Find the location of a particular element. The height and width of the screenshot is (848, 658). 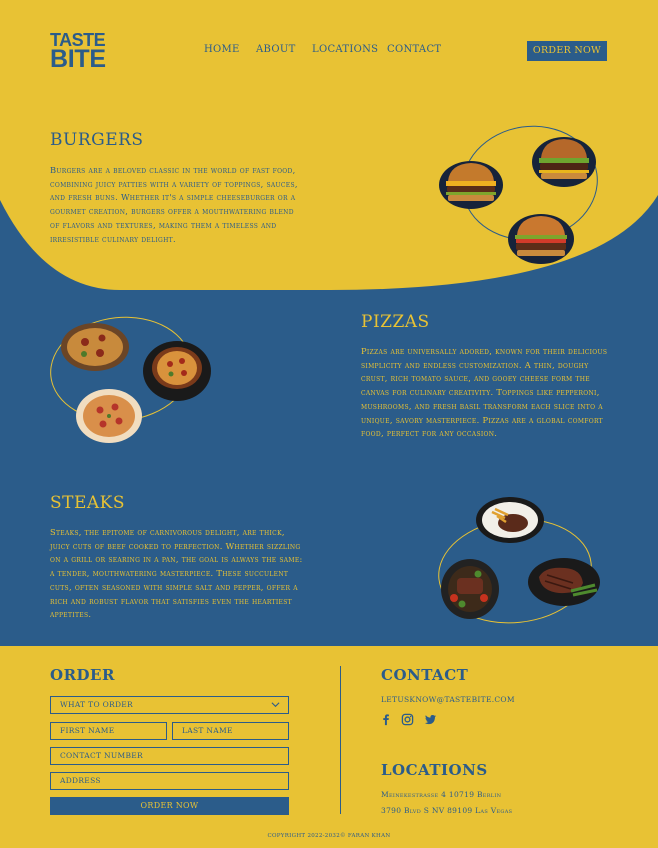

locations-title: LOCATIONS is located at coordinates (434, 770).